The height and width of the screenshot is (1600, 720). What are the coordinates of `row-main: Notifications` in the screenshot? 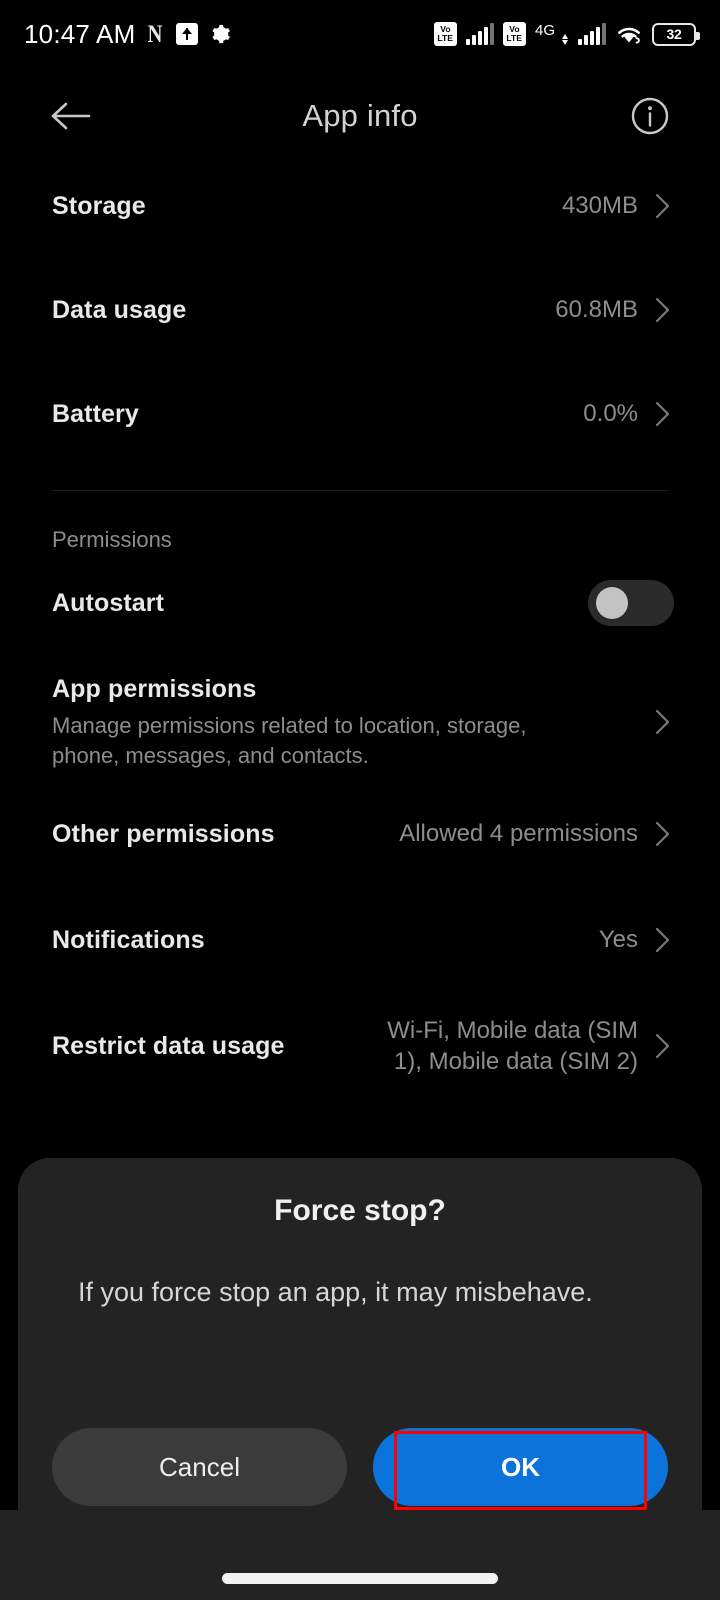 It's located at (318, 940).